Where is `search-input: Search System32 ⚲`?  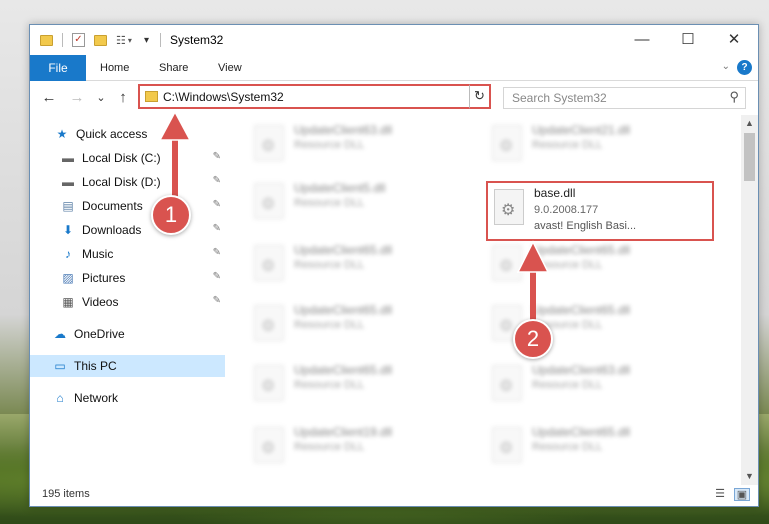 search-input: Search System32 ⚲ is located at coordinates (624, 98).